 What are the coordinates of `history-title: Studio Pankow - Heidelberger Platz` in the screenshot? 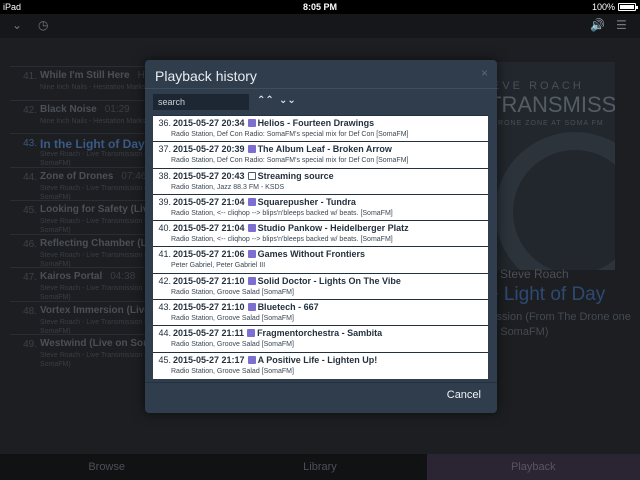 It's located at (333, 228).